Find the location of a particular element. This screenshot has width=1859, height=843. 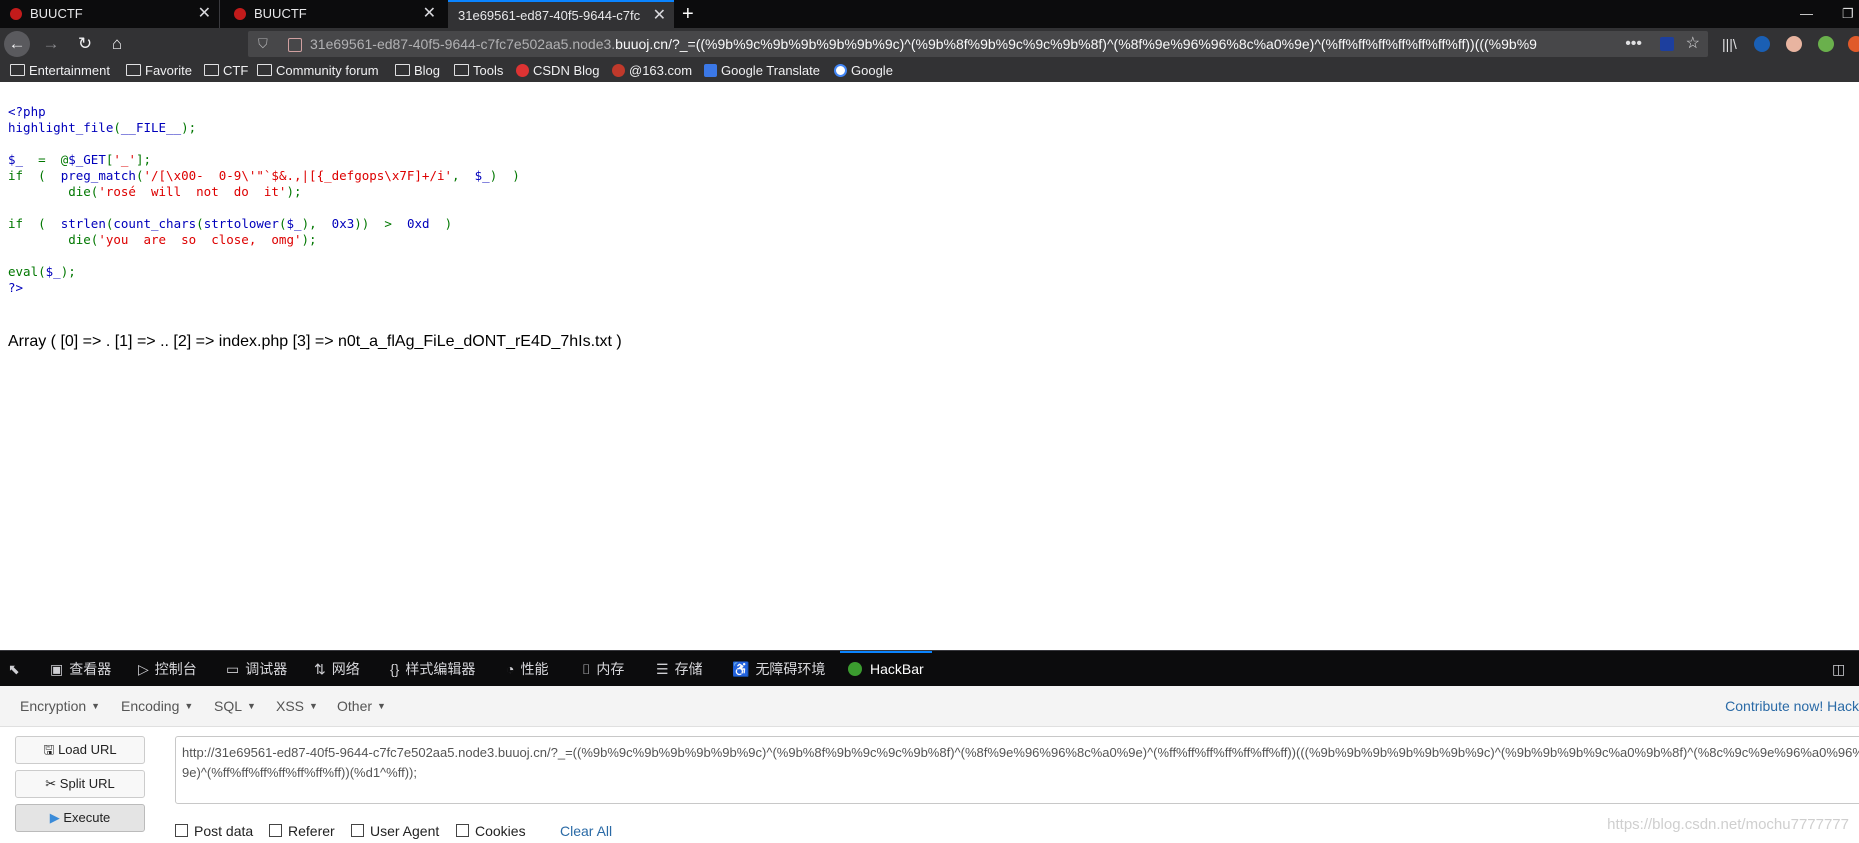

watermark: https://blog.csdn.net/mochu7777777 is located at coordinates (1728, 824).